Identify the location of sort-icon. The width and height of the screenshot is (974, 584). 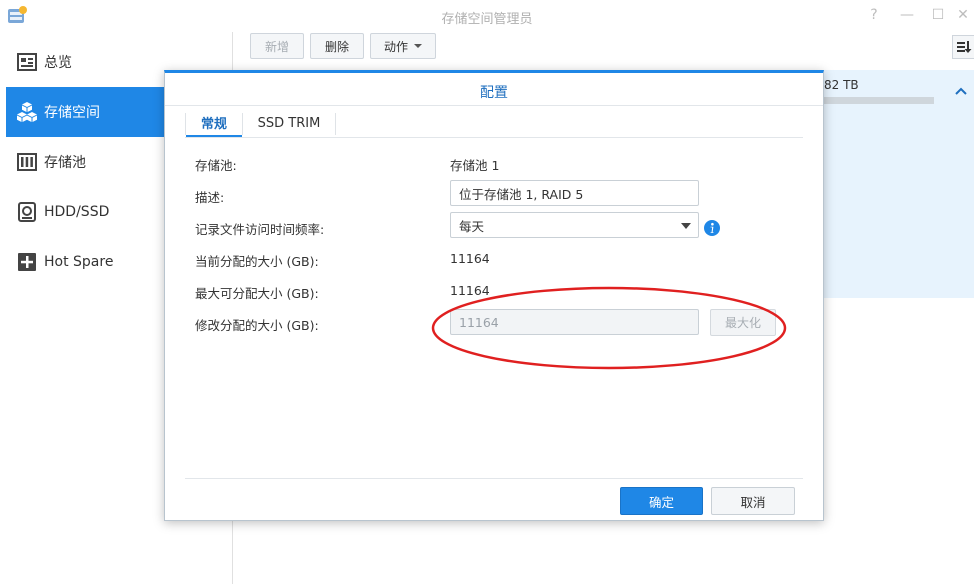
(964, 47).